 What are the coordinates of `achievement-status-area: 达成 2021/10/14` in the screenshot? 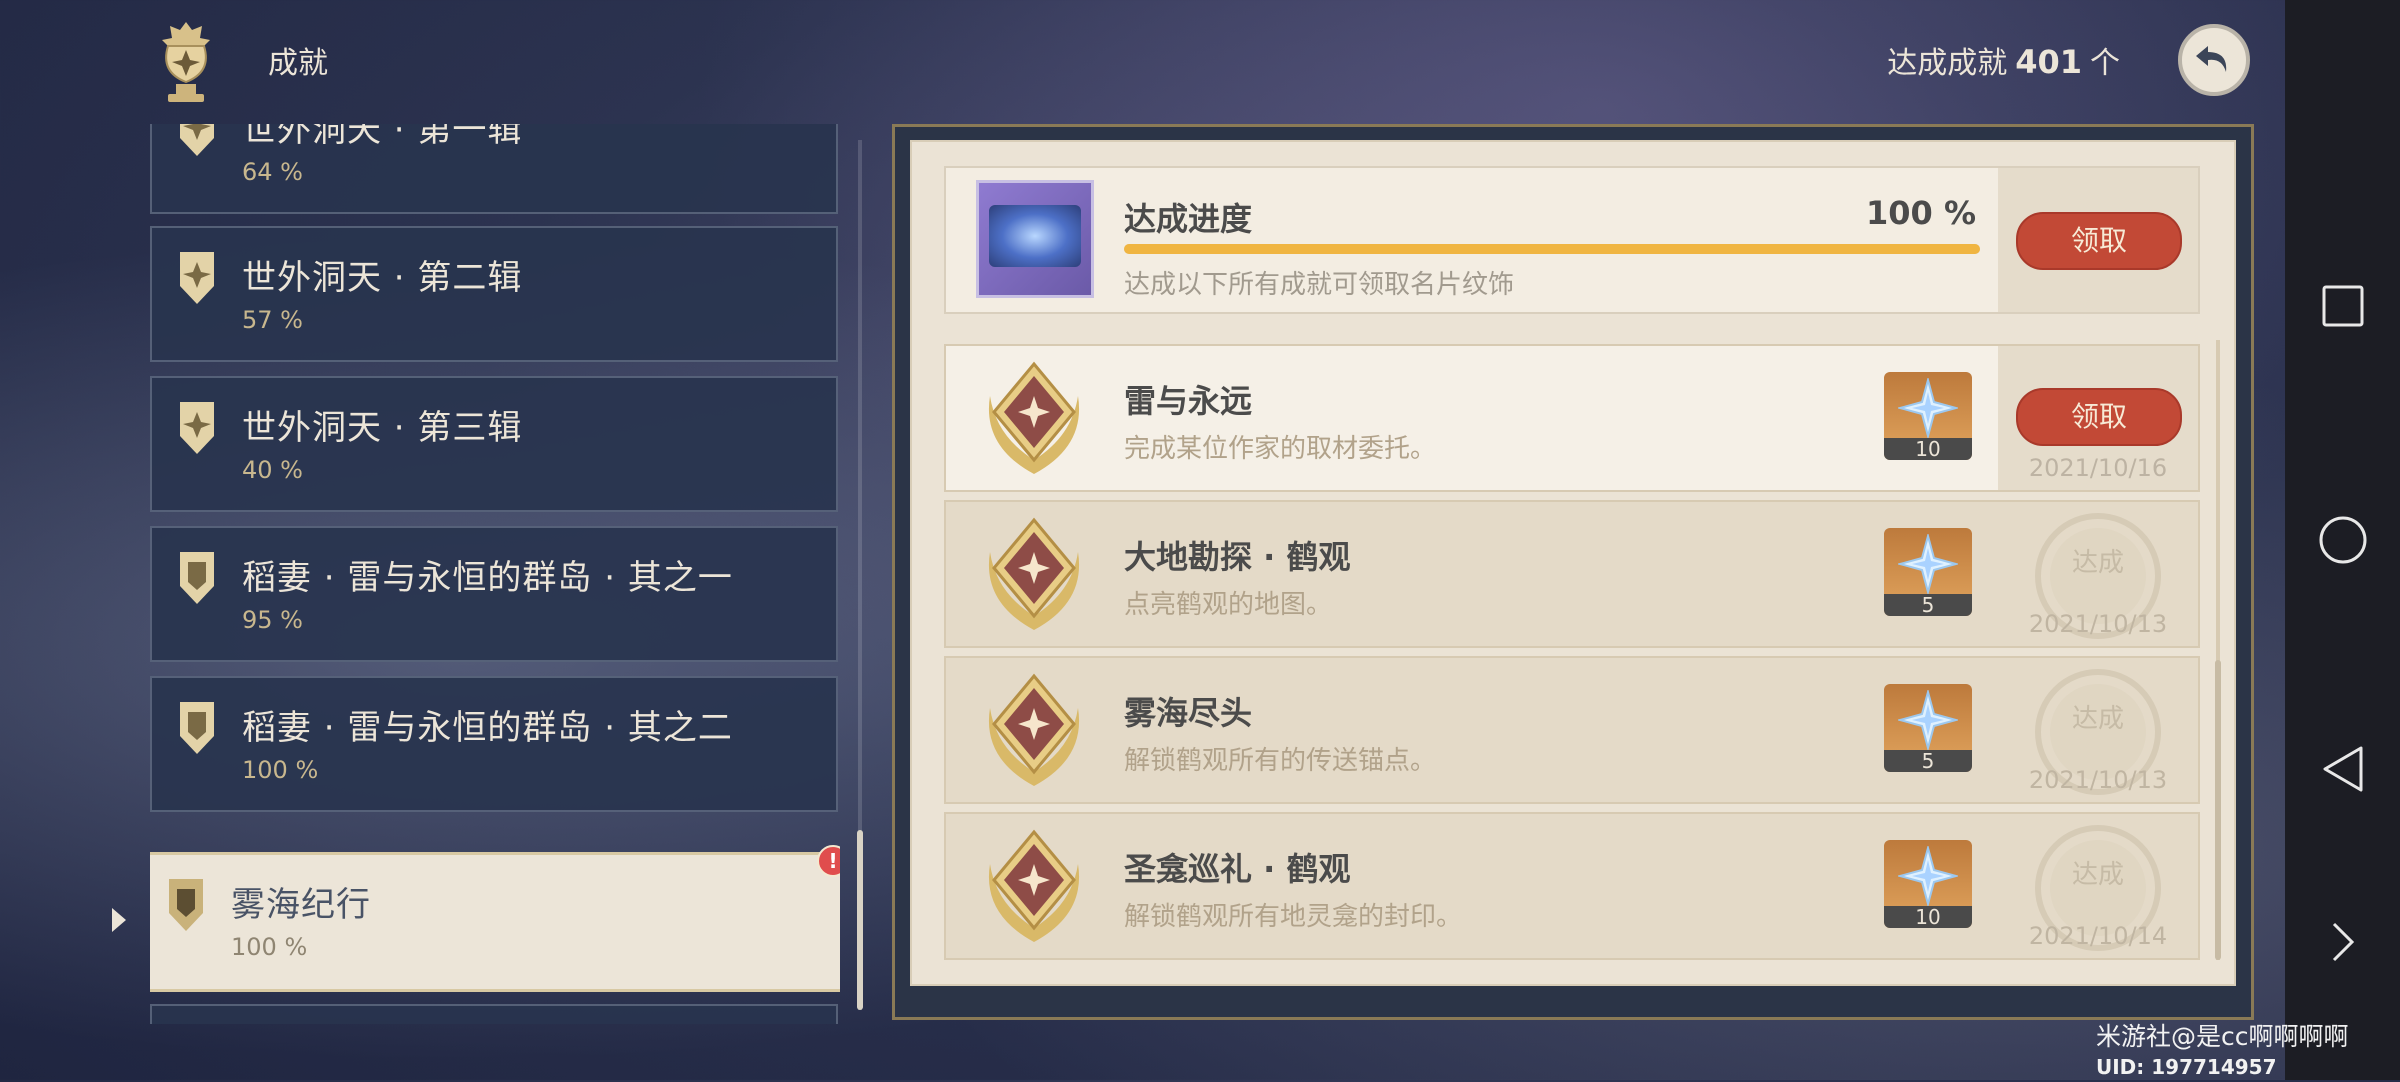 It's located at (2098, 886).